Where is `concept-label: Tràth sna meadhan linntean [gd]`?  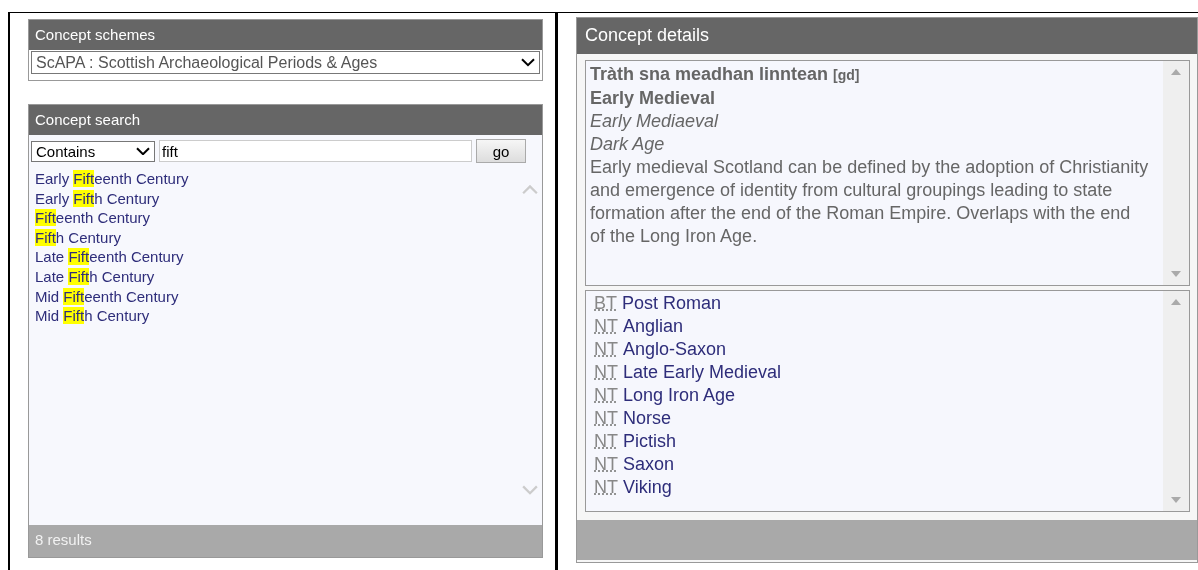 concept-label: Tràth sna meadhan linntean [gd] is located at coordinates (725, 74).